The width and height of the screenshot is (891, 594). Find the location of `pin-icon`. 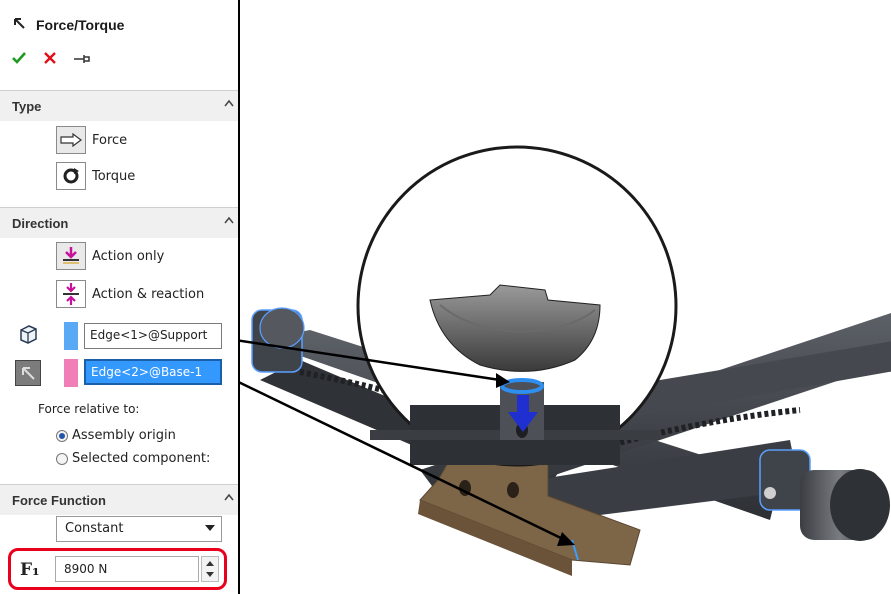

pin-icon is located at coordinates (82, 60).